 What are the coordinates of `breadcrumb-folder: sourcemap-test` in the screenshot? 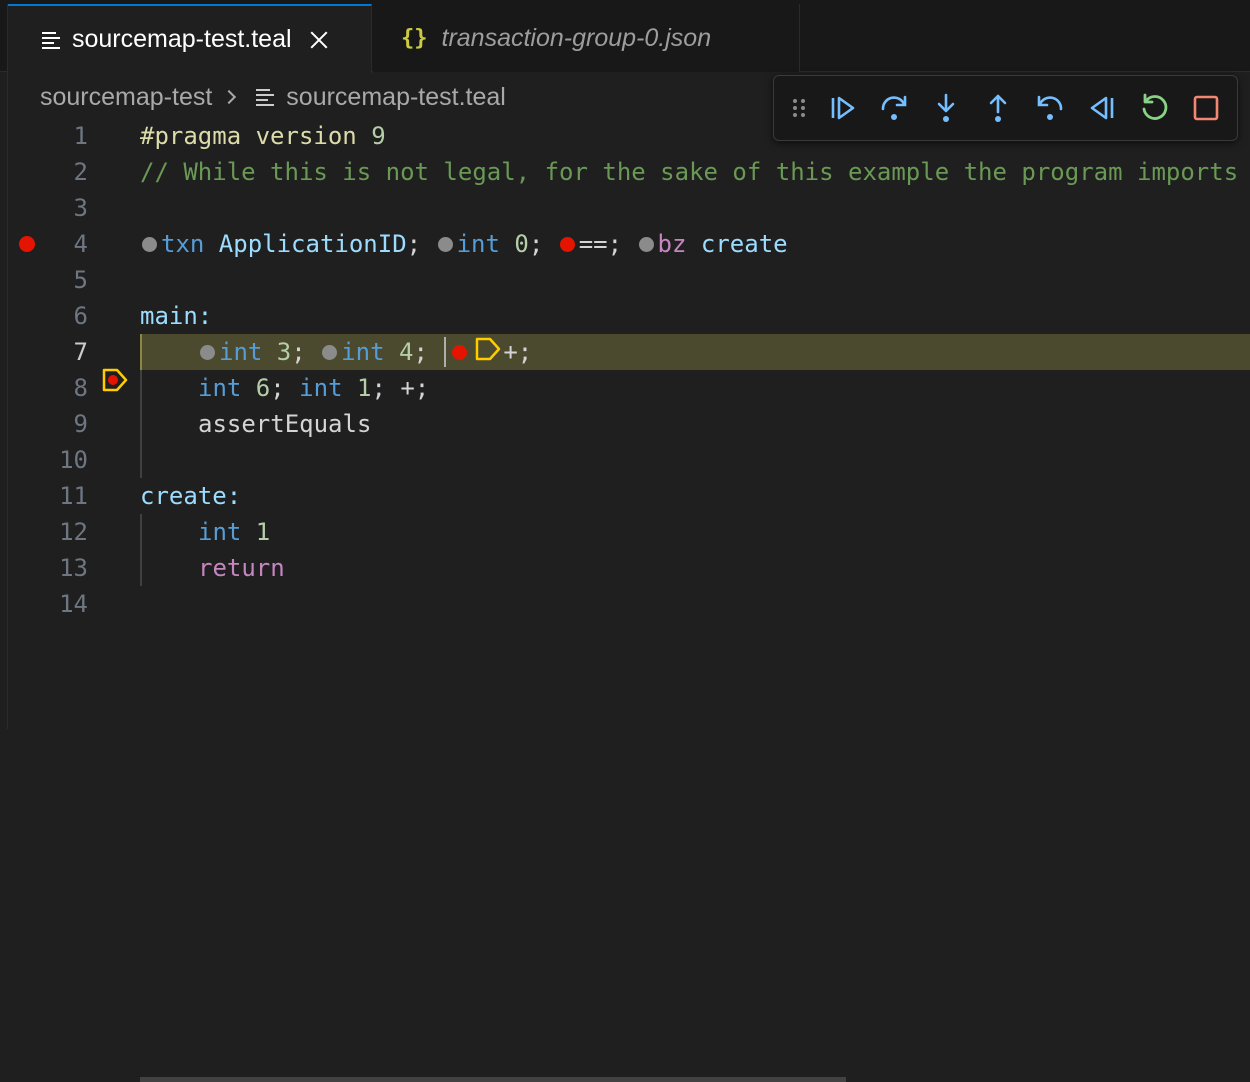 It's located at (126, 97).